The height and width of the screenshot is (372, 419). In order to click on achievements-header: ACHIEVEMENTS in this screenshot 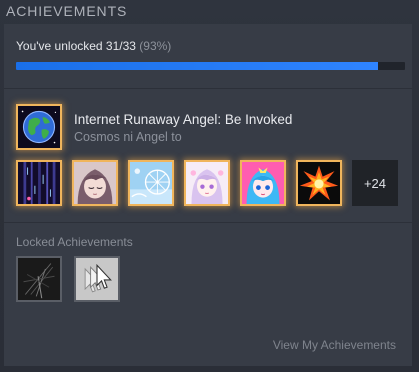, I will do `click(209, 12)`.